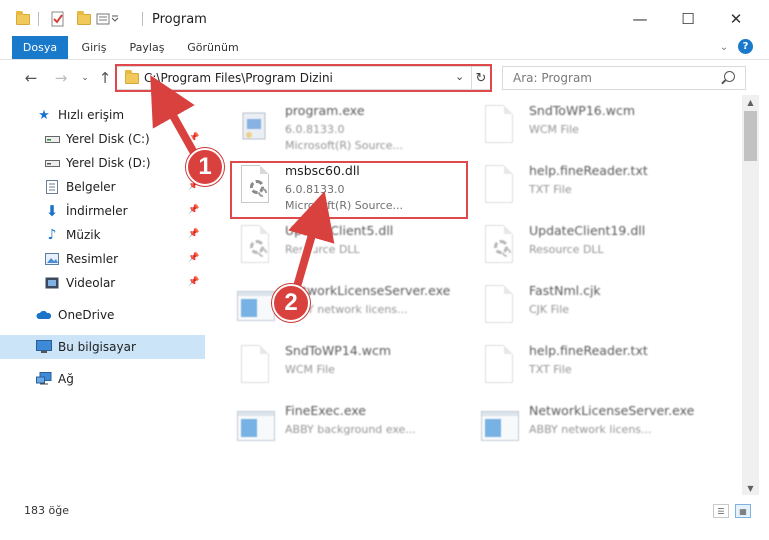 The image size is (769, 540). I want to click on customize-qat-icon, so click(109, 19).